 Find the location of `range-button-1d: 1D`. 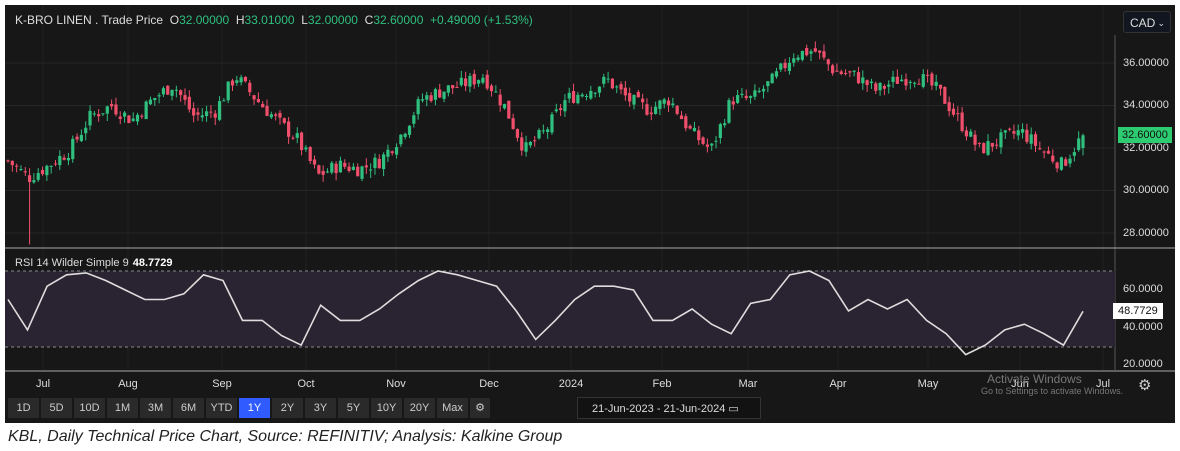

range-button-1d: 1D is located at coordinates (23, 408).